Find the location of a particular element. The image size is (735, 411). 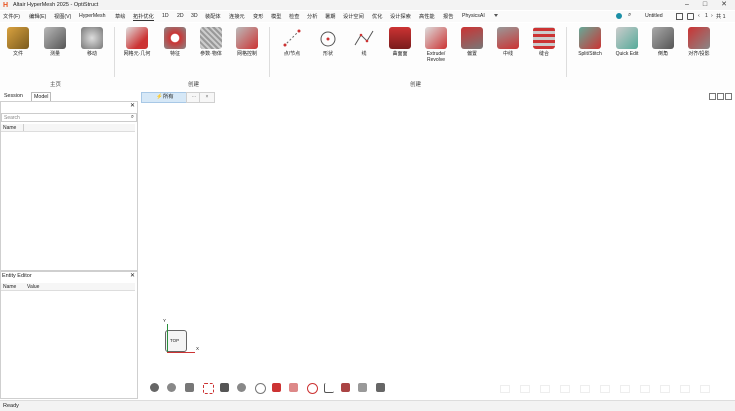

menu-edit: 编辑(E) is located at coordinates (37, 16).